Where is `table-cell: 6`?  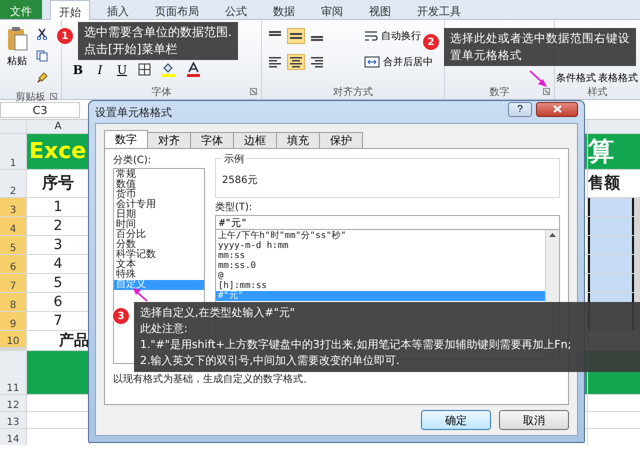 table-cell: 6 is located at coordinates (58, 302).